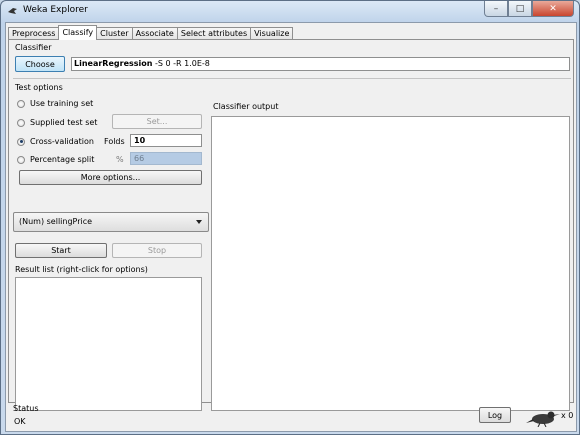 The image size is (580, 435). Describe the element at coordinates (111, 222) in the screenshot. I see `class-attribute-select: (Num) sellingPrice` at that location.